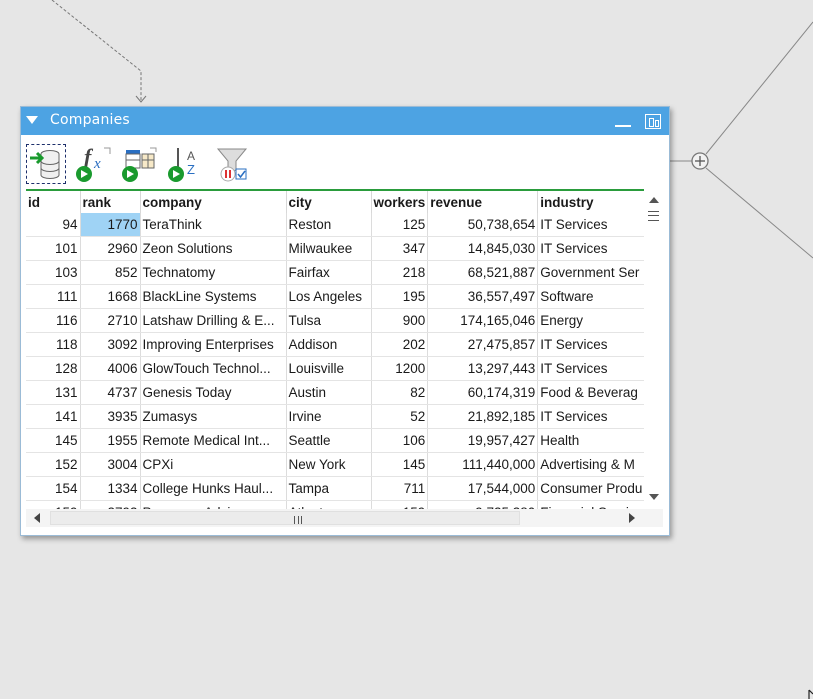 The image size is (813, 699). What do you see at coordinates (213, 272) in the screenshot?
I see `table-cell-company: Technatomy` at bounding box center [213, 272].